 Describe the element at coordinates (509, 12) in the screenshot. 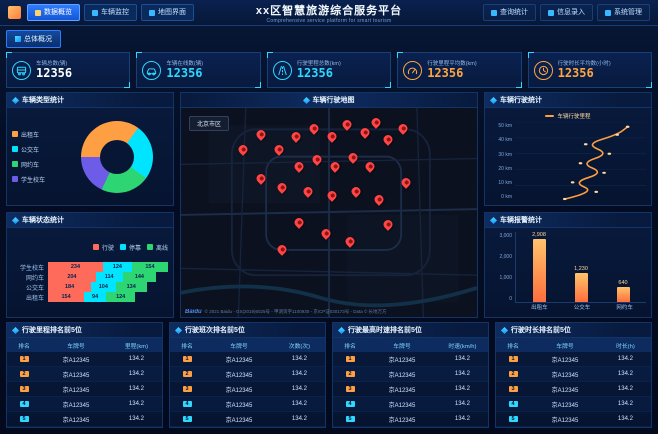

I see `nav-right-item-0: 查询统计` at that location.